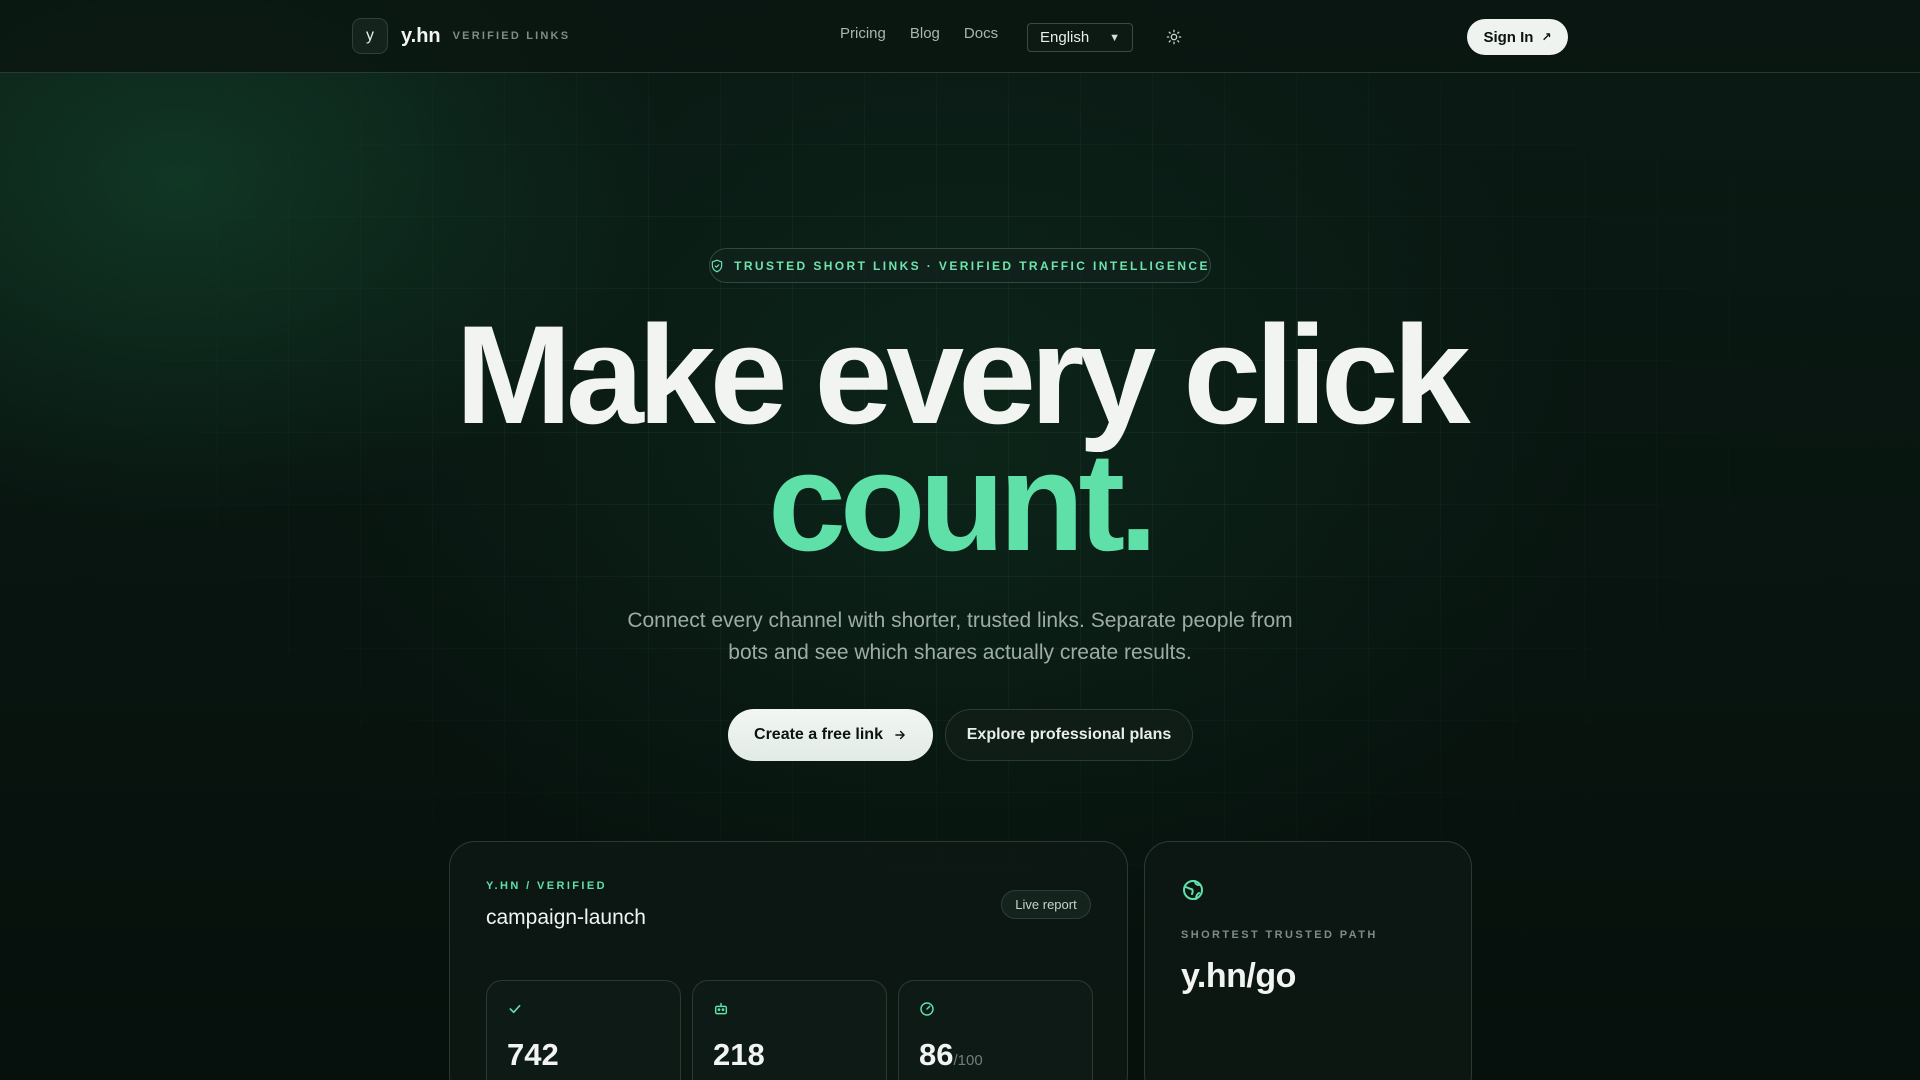 The image size is (1920, 1080). What do you see at coordinates (995, 1030) in the screenshot?
I see `stat-card-score: 86/100` at bounding box center [995, 1030].